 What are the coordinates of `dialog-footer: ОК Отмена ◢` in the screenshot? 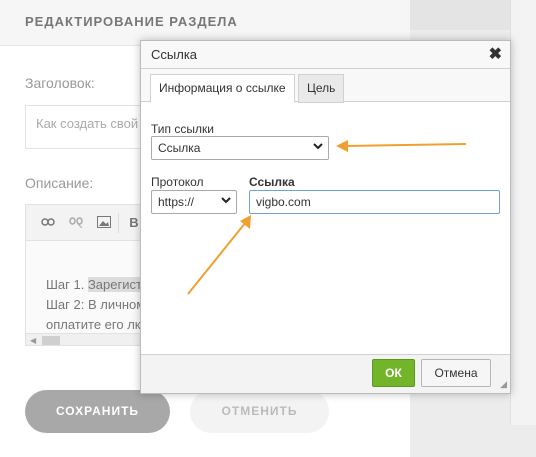 It's located at (325, 373).